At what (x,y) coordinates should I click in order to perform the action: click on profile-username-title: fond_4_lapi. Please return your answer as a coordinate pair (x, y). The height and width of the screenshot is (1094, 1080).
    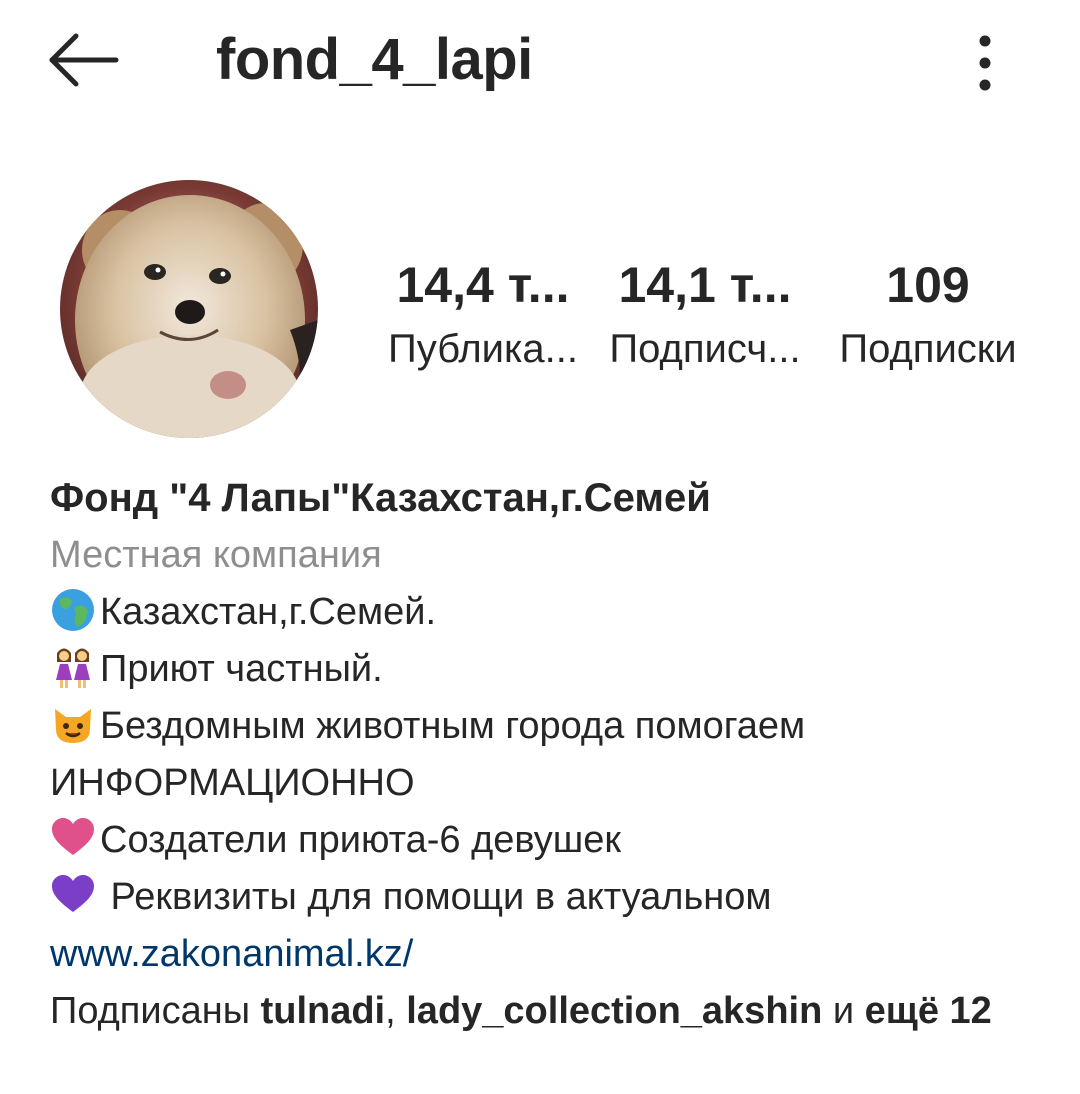
    Looking at the image, I should click on (374, 59).